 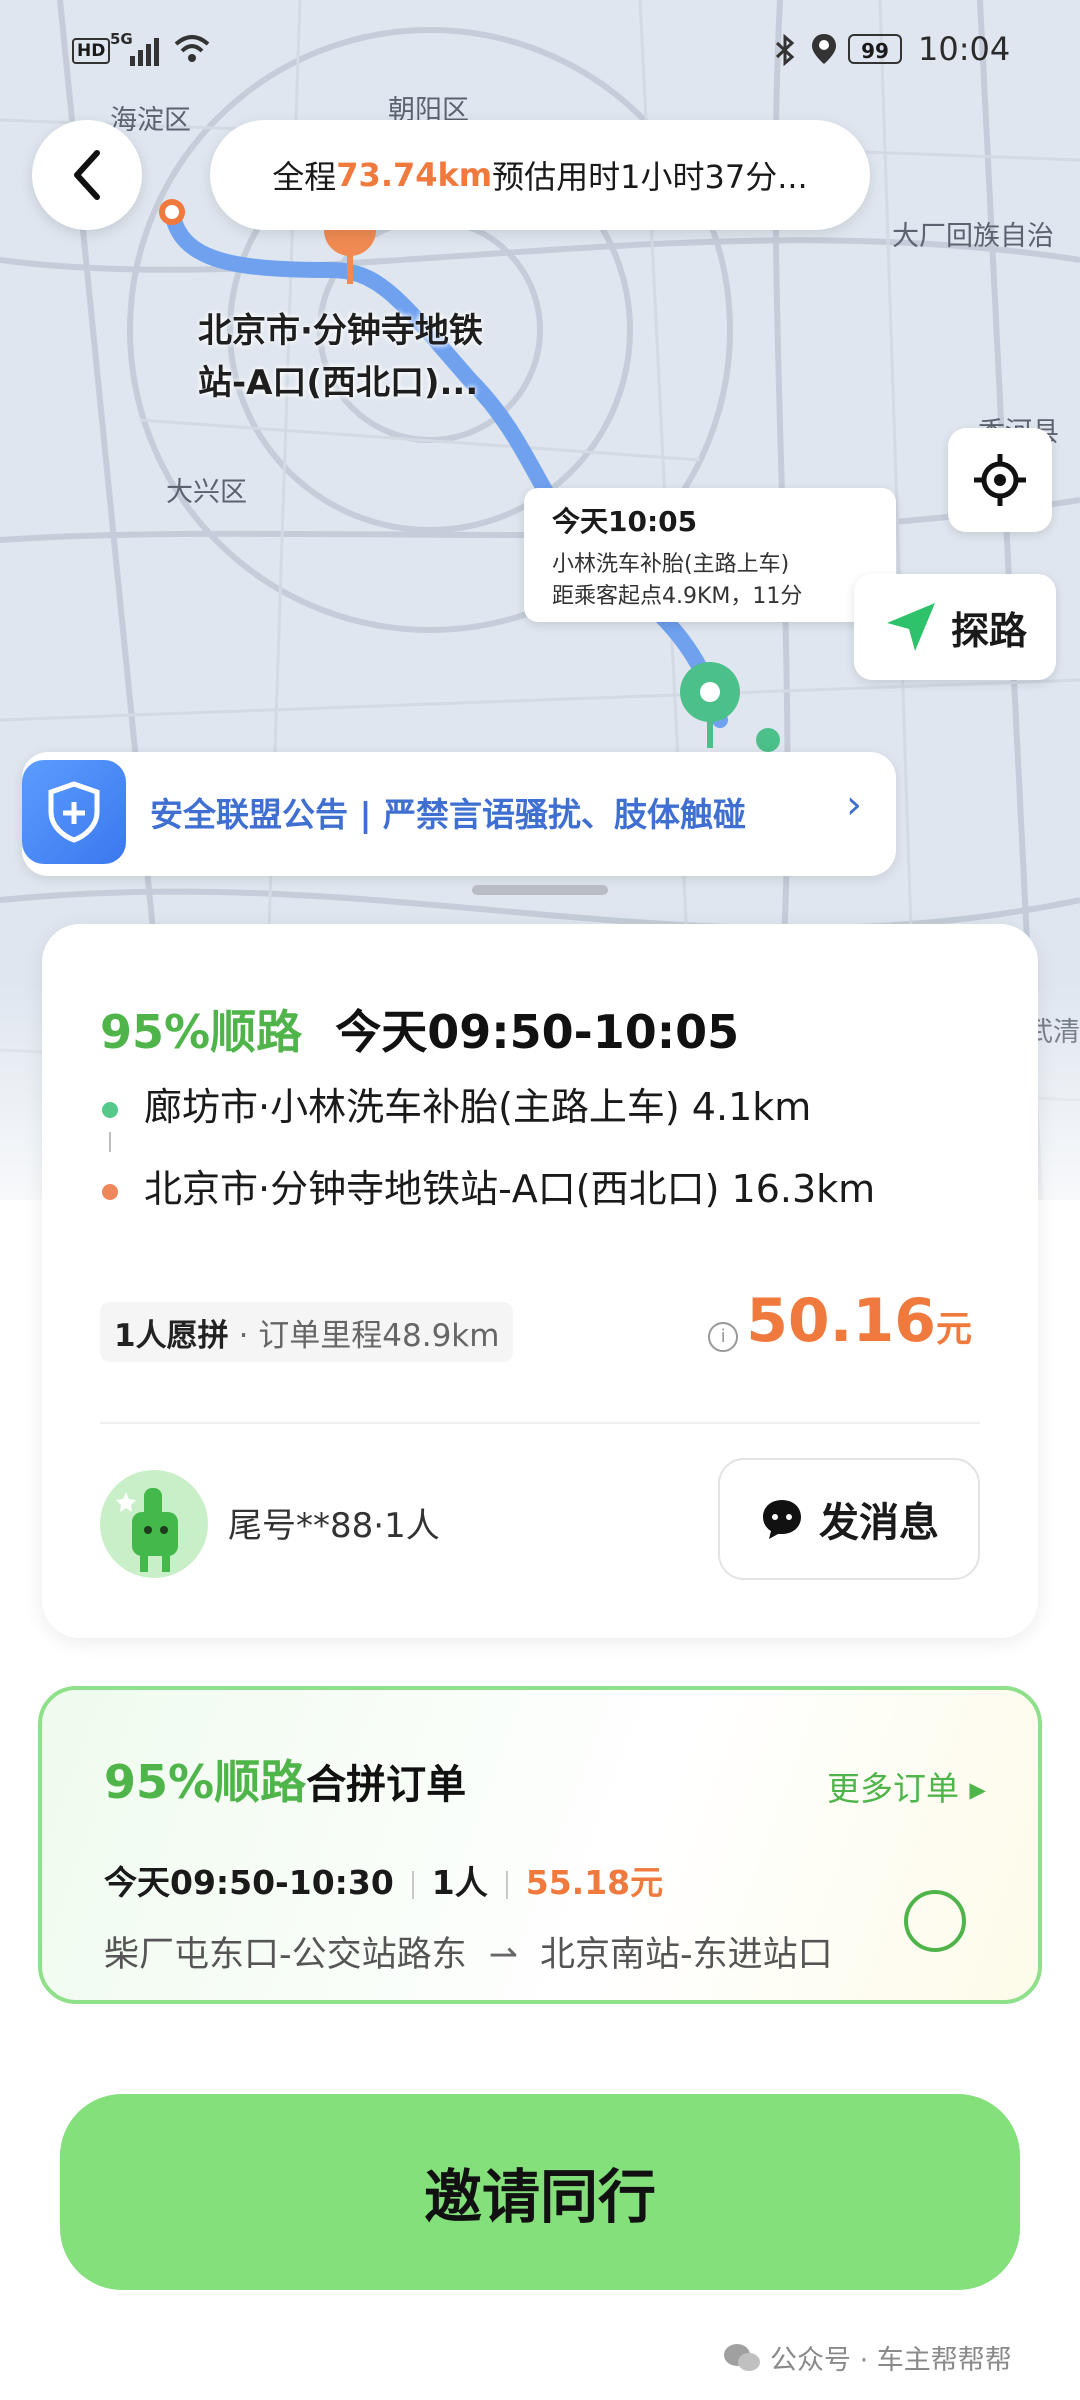 What do you see at coordinates (537, 1032) in the screenshot?
I see `order-time-range: 今天09:50-10:05` at bounding box center [537, 1032].